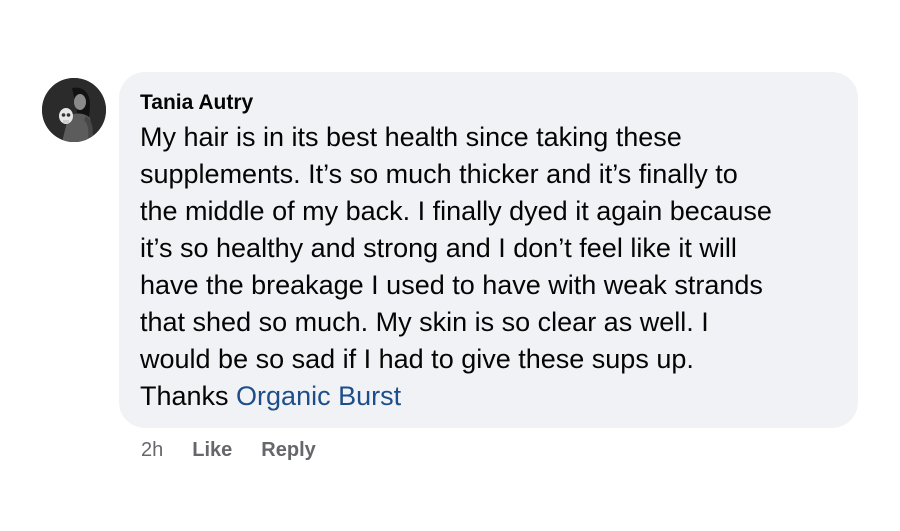 Image resolution: width=900 pixels, height=531 pixels. Describe the element at coordinates (489, 396) in the screenshot. I see `comment-line-last: Thanks Organic Burst` at that location.